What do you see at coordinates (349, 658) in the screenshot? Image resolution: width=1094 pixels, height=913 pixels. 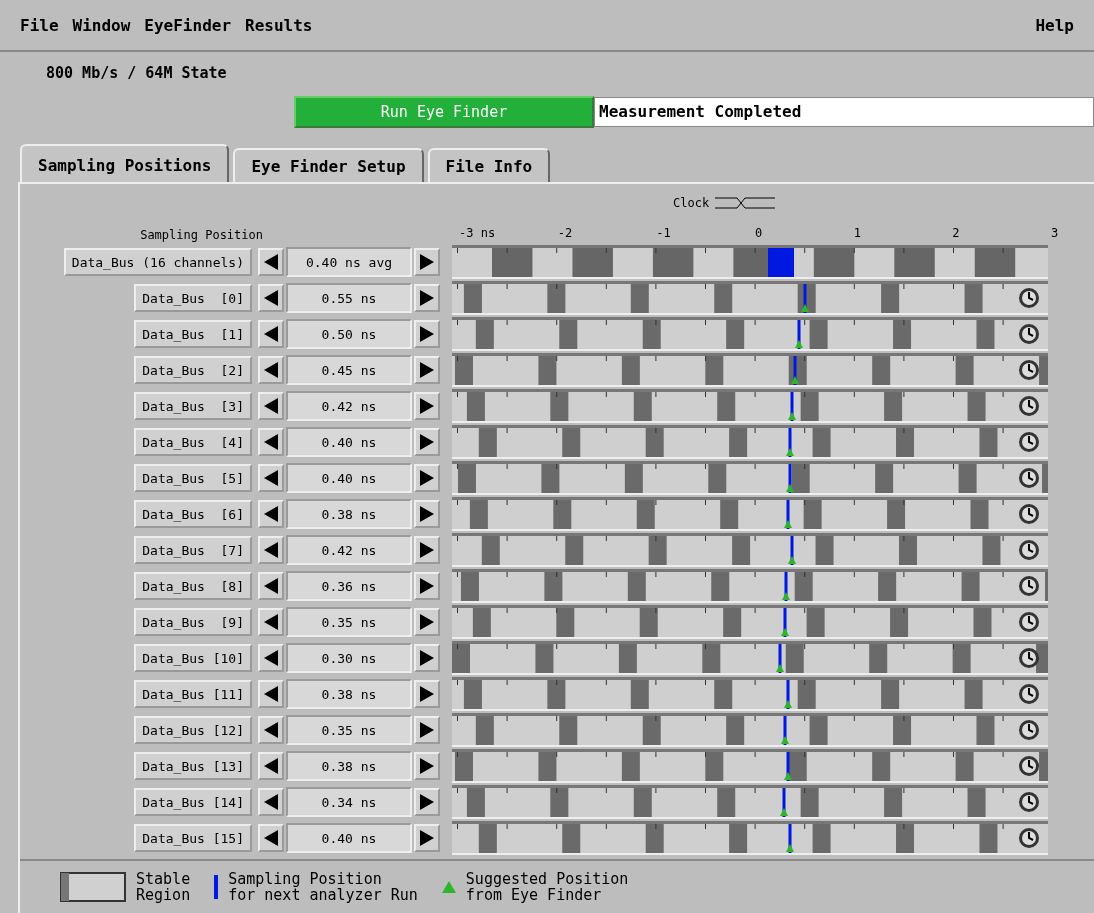 I see `position-value: 0.30 ns` at bounding box center [349, 658].